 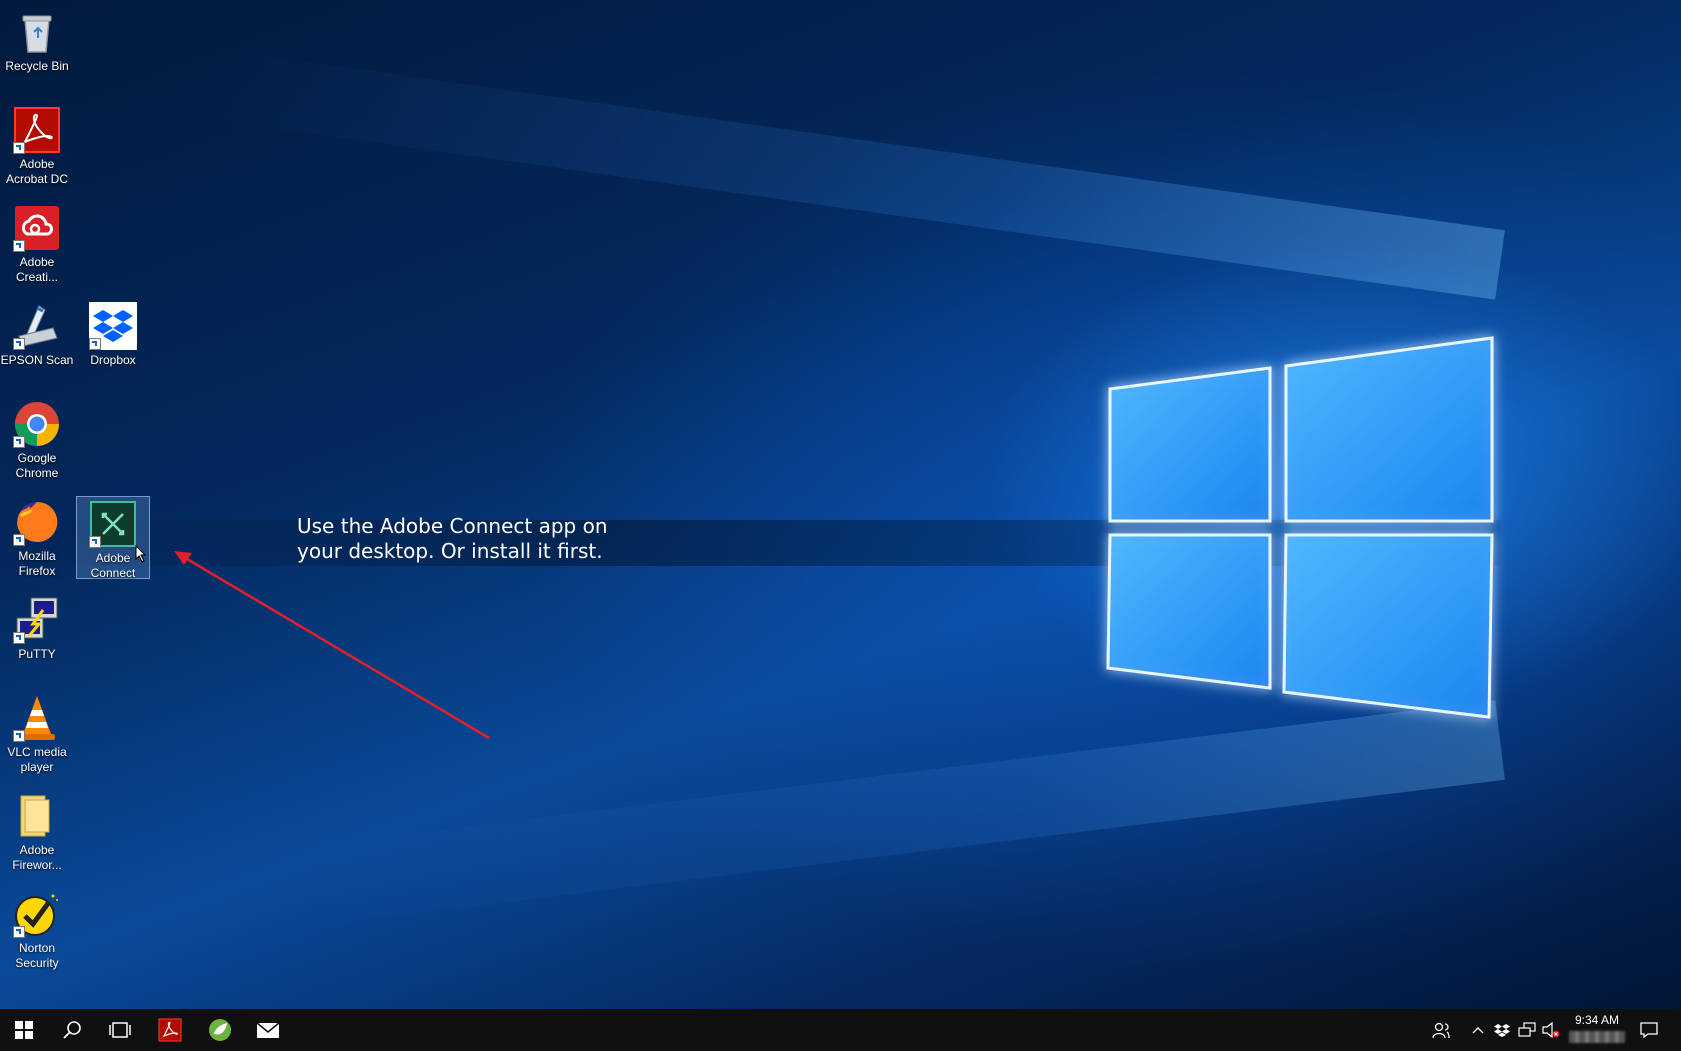 I want to click on desktop-icon-adobe-connect: Adobe Connect, so click(x=113, y=538).